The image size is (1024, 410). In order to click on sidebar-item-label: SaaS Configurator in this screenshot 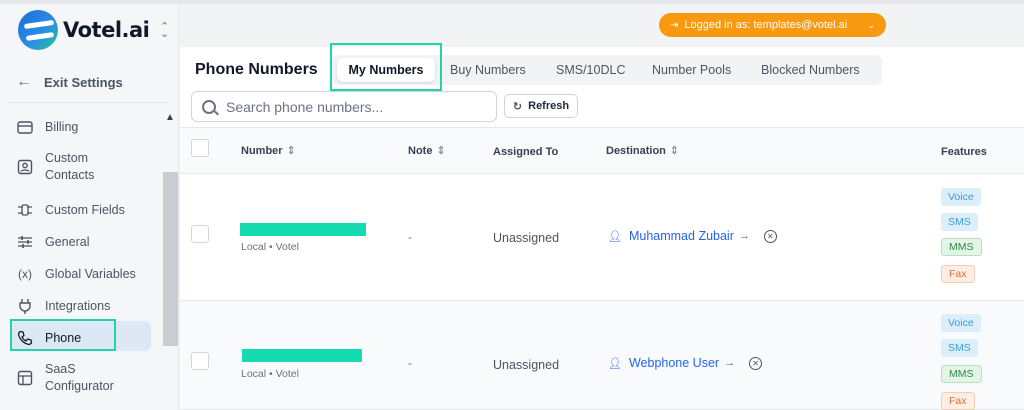, I will do `click(79, 377)`.